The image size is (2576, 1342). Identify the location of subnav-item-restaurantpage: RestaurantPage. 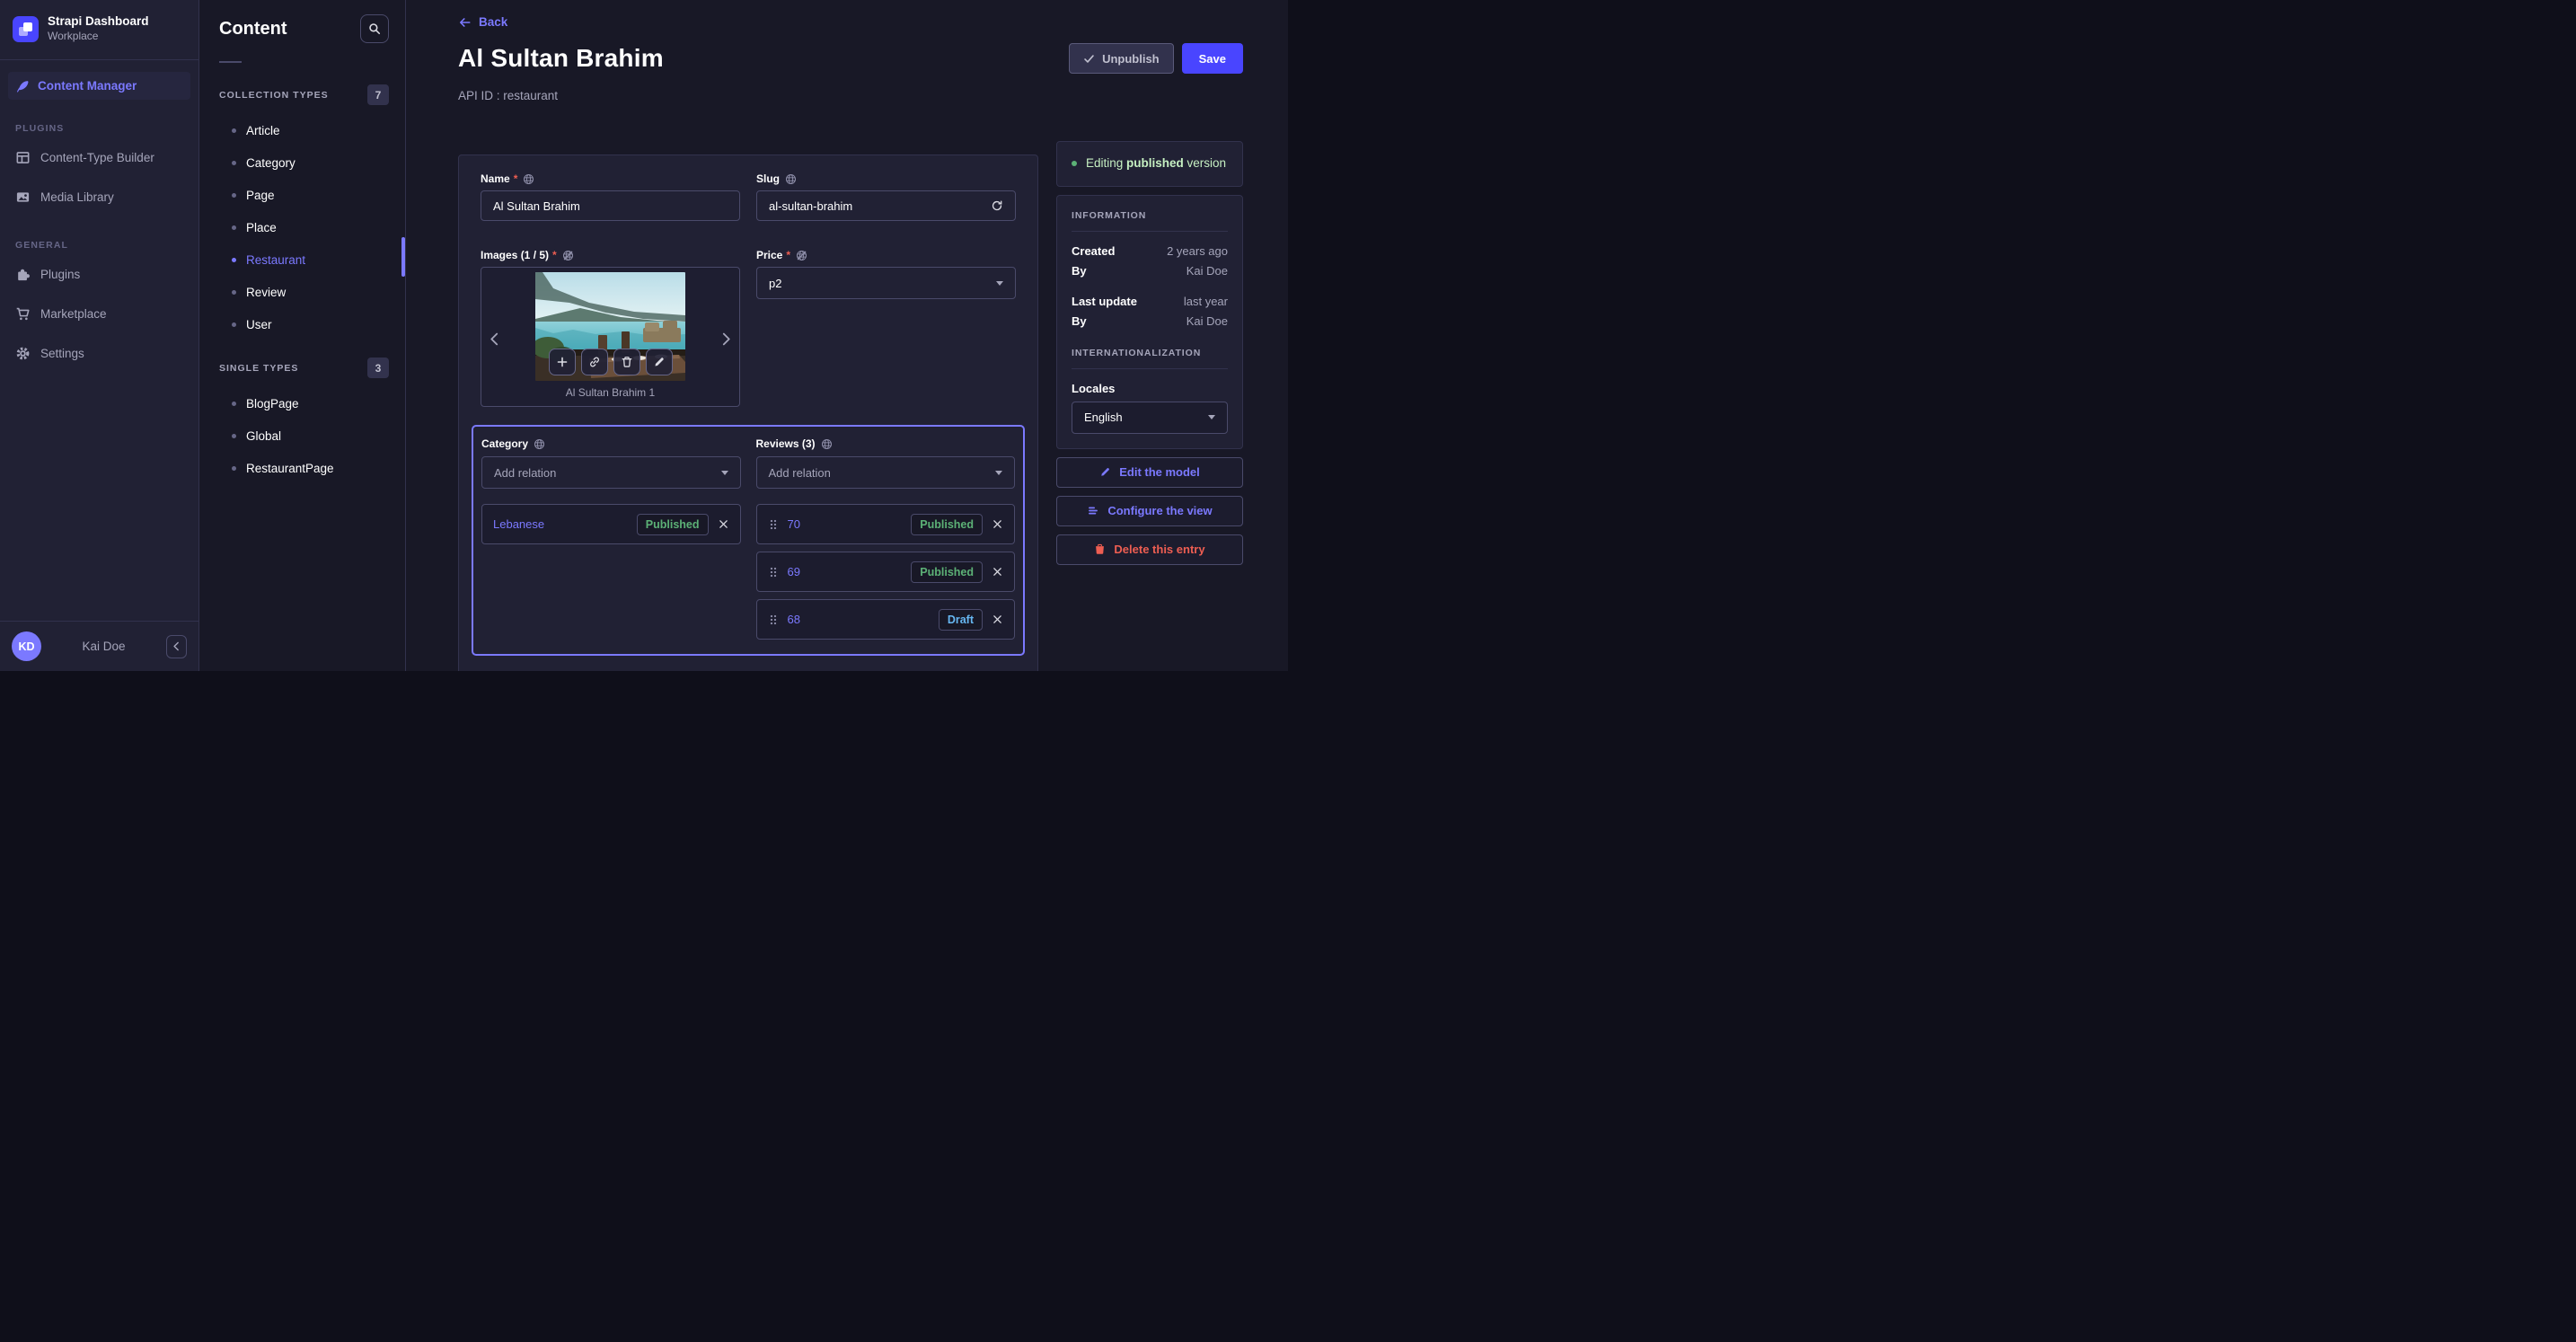
(302, 468).